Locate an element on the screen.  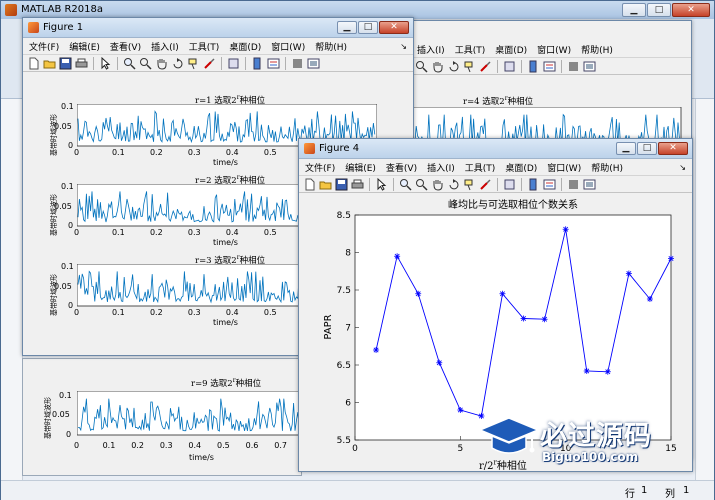
xtick: 0.3 is located at coordinates (166, 445).